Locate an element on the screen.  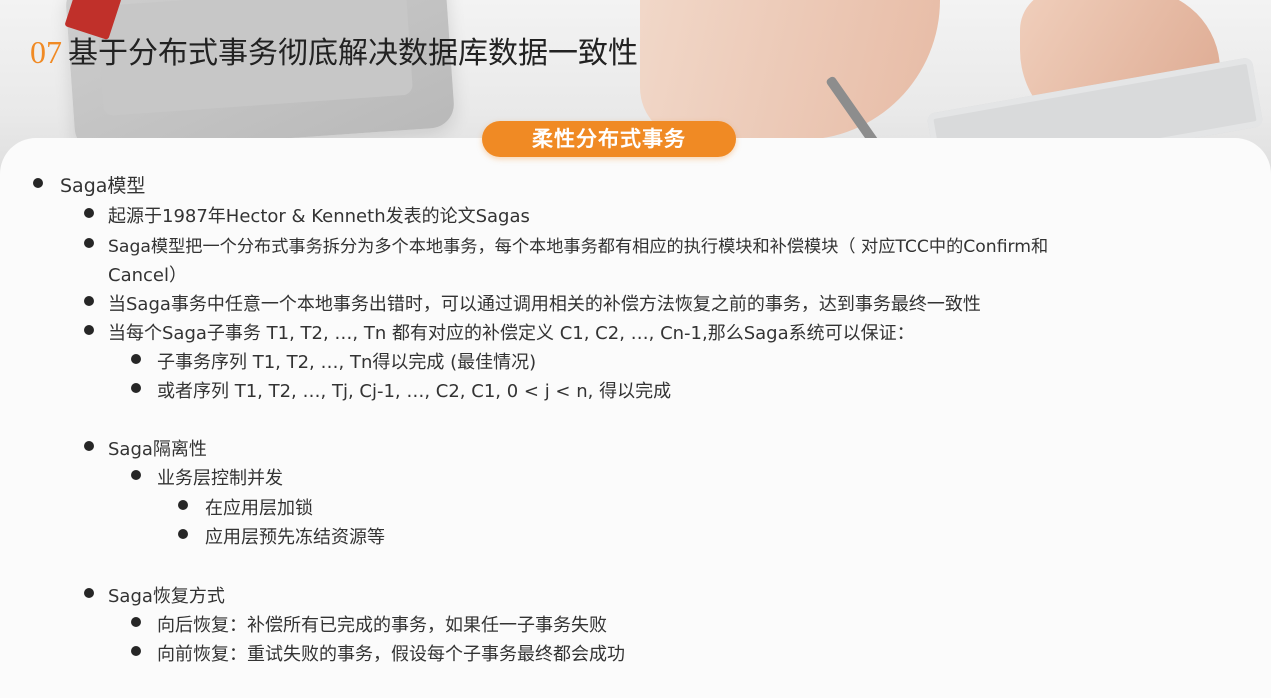
item-business-layer: 业务层控制并发 is located at coordinates (220, 478).